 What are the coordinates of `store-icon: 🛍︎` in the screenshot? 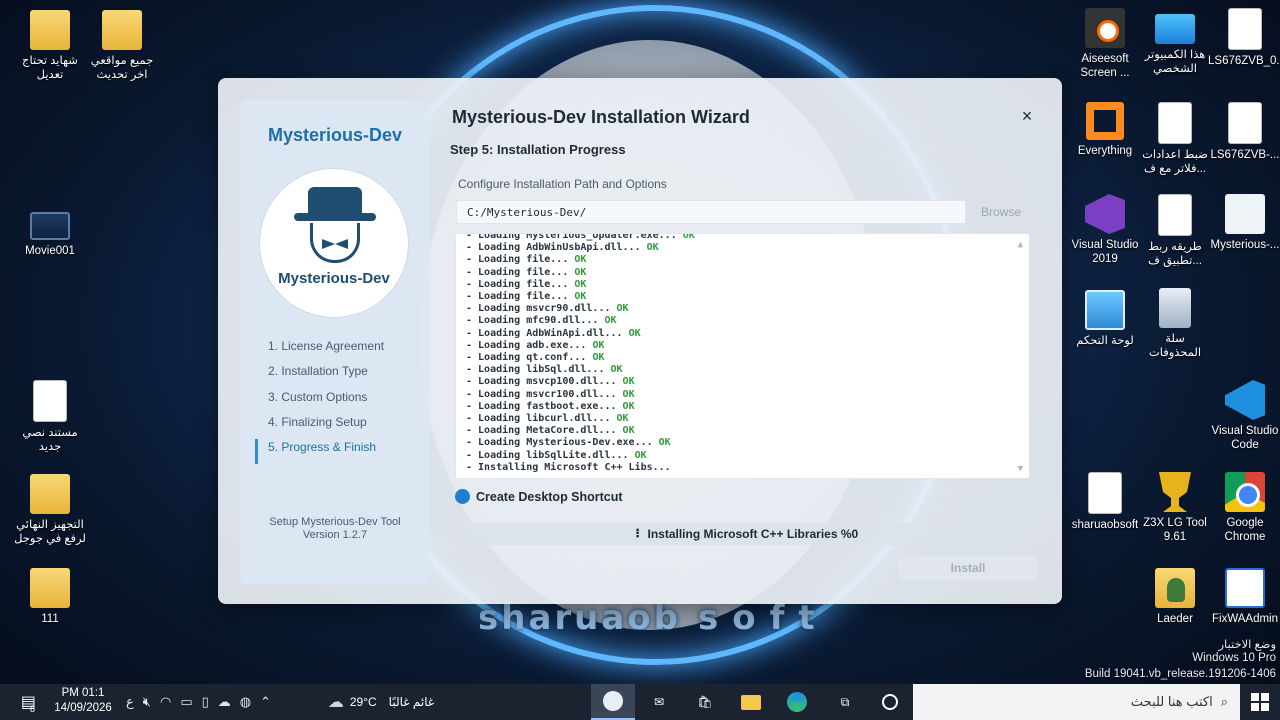 It's located at (705, 702).